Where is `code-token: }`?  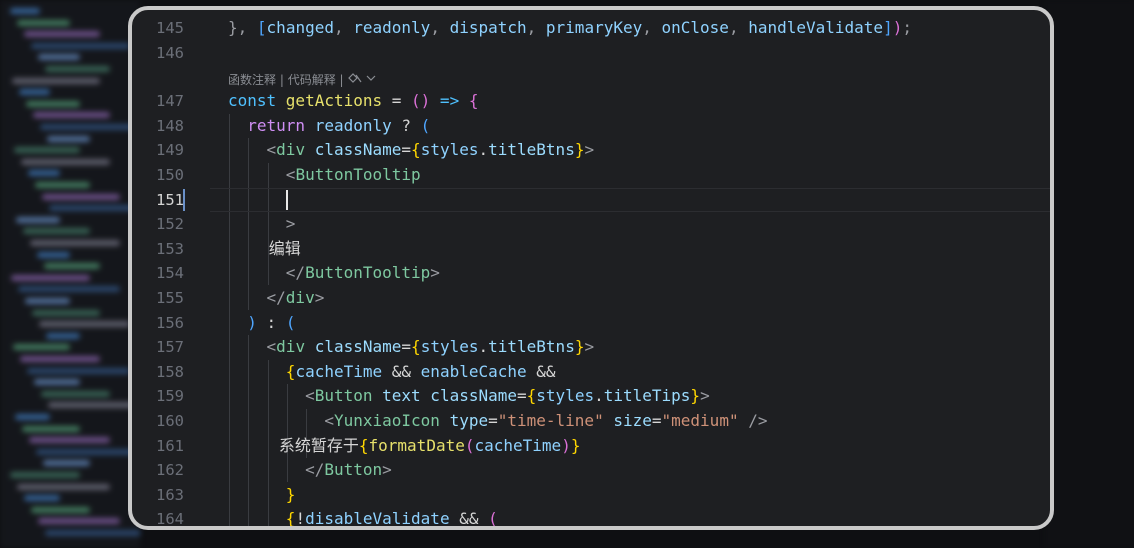 code-token: } is located at coordinates (575, 445).